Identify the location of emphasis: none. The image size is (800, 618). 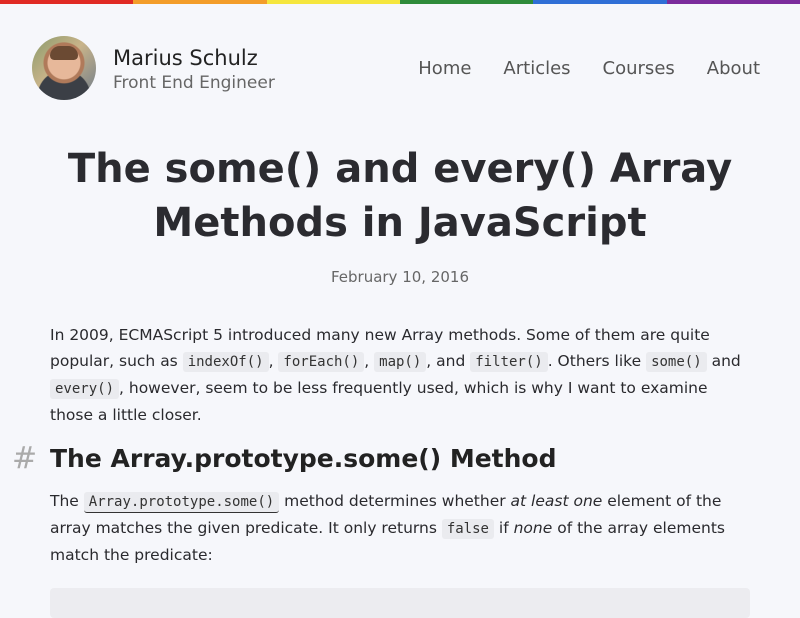
(533, 528).